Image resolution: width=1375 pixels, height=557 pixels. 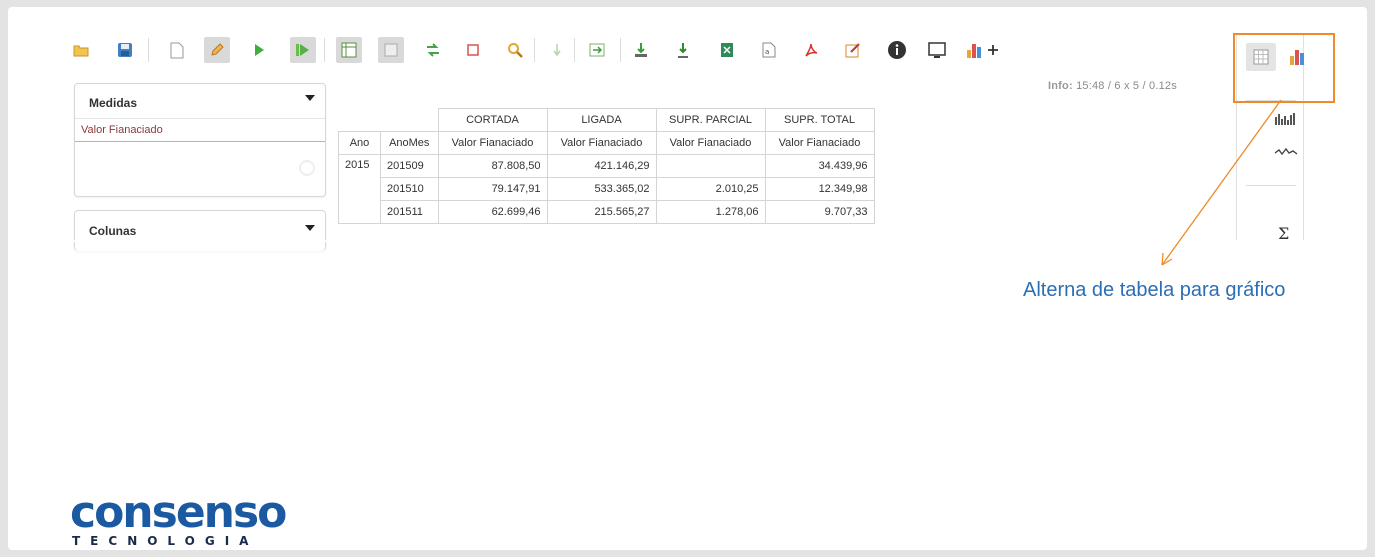 I want to click on consenso-logo: consenso TECNOLOGIA, so click(x=178, y=518).